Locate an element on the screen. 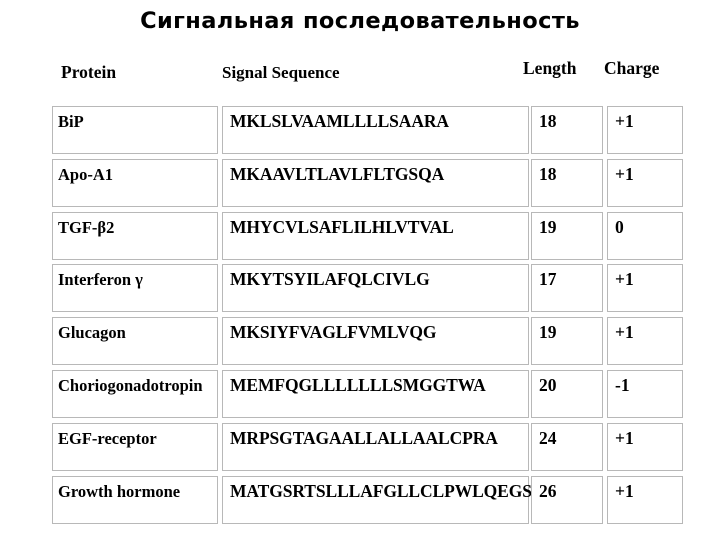 This screenshot has width=720, height=540. table-row: Apo-A1 MKAAVLTLAVLFLTGSQA 18 +1 is located at coordinates (368, 185).